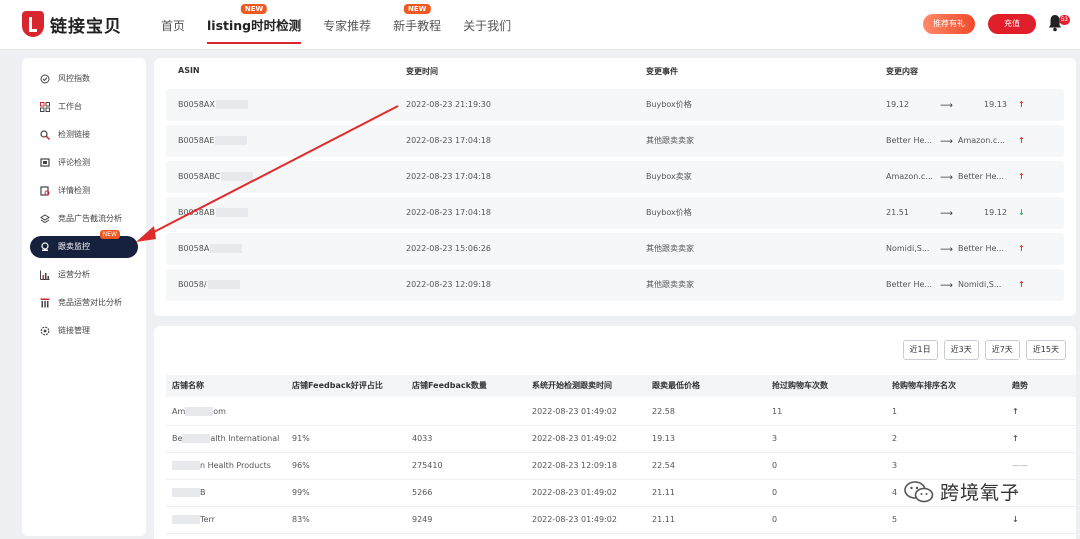 Image resolution: width=1080 pixels, height=539 pixels. I want to click on sidebar-item-compare-analysis: 竞品运营对比分析, so click(84, 303).